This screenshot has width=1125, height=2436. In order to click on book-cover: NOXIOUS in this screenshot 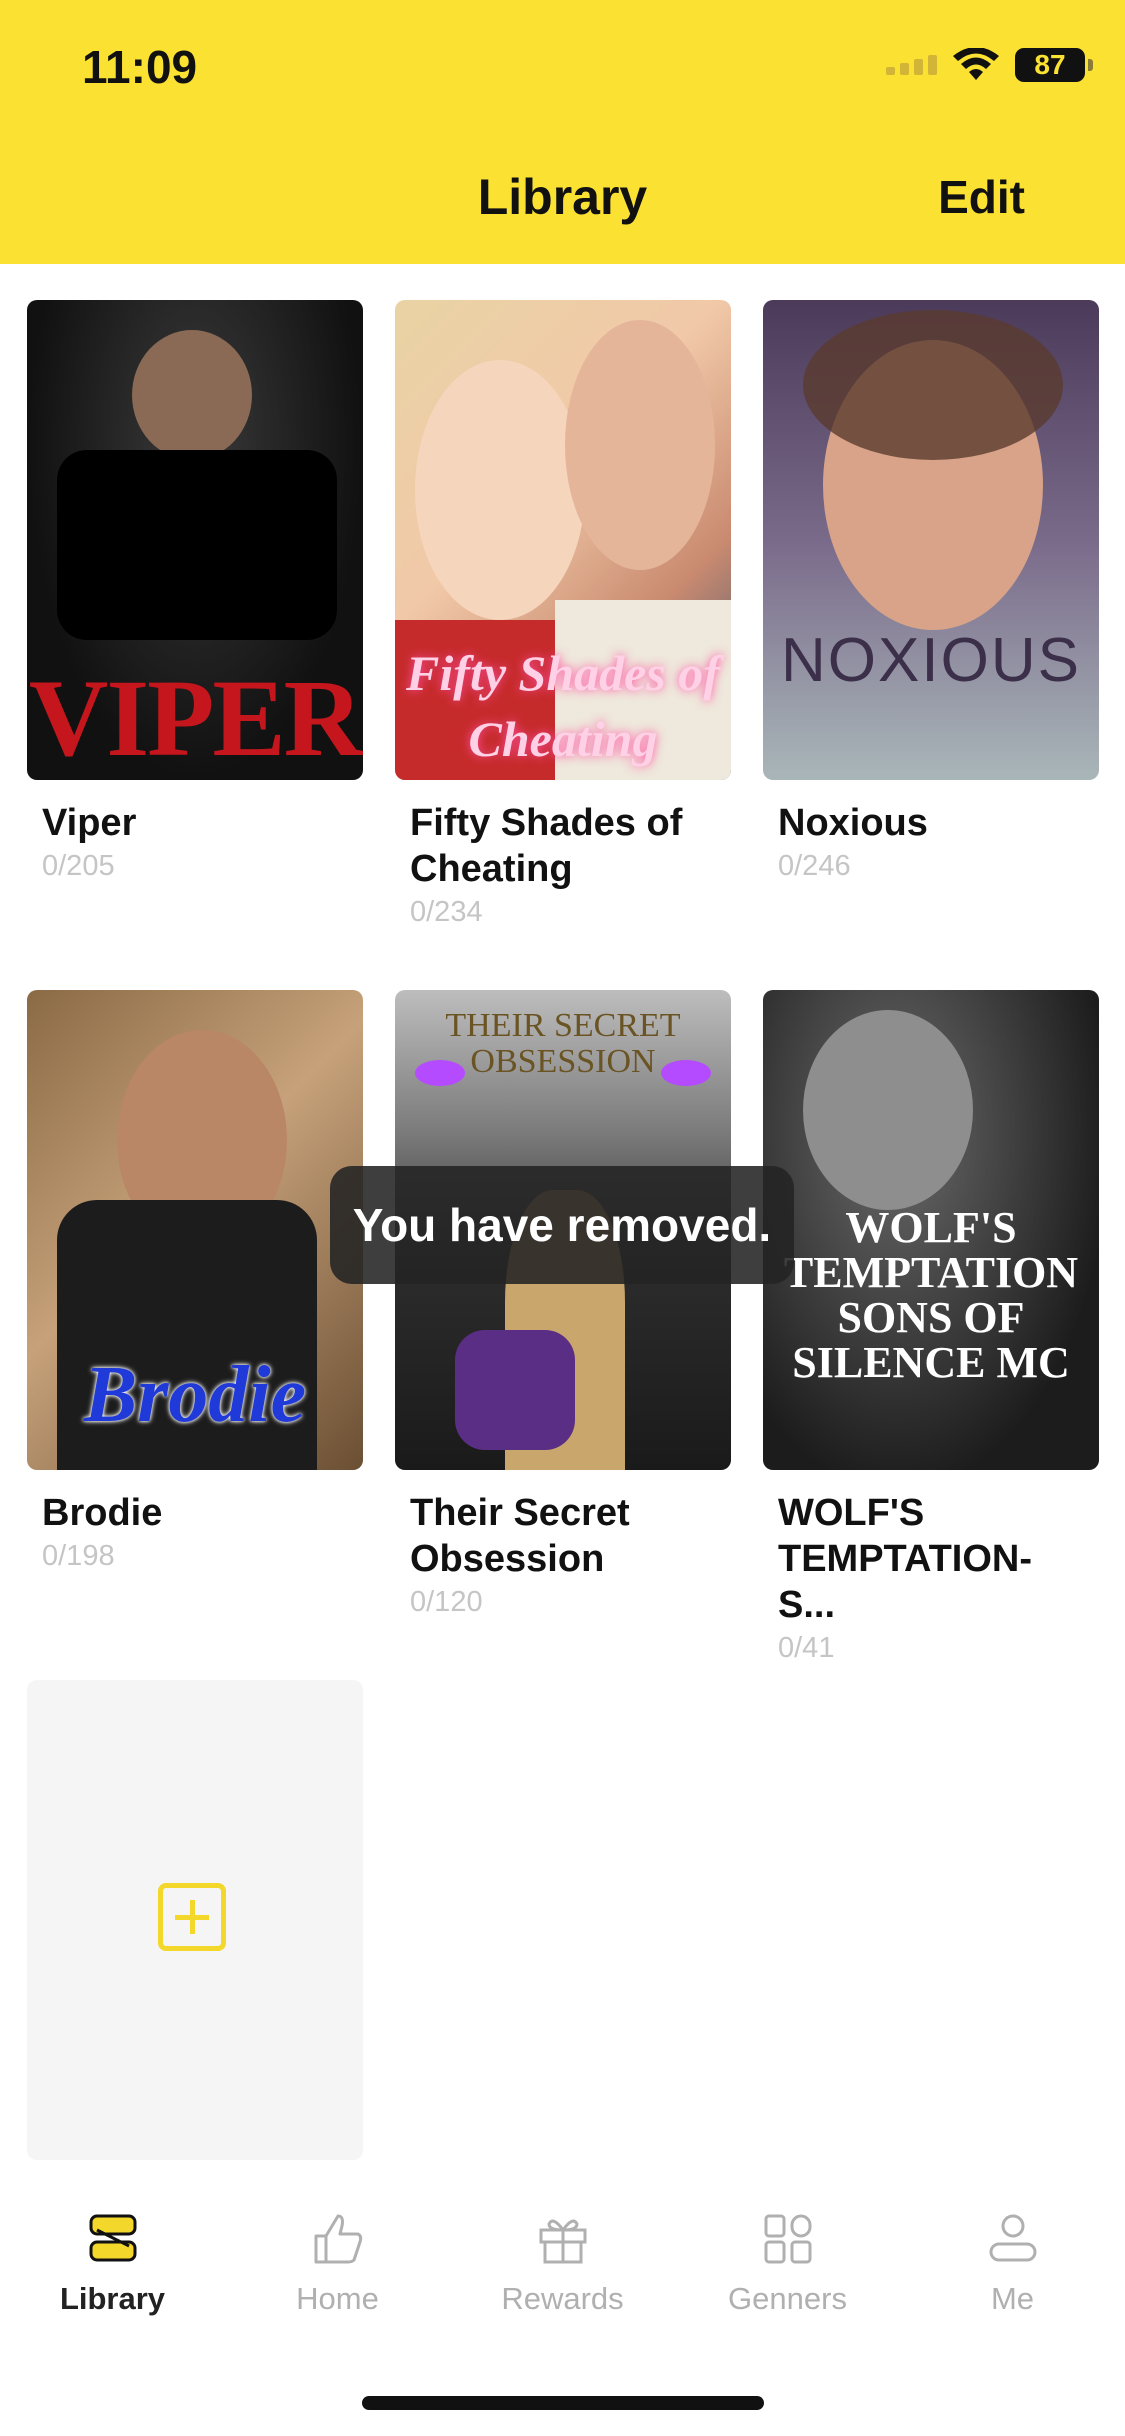, I will do `click(931, 540)`.